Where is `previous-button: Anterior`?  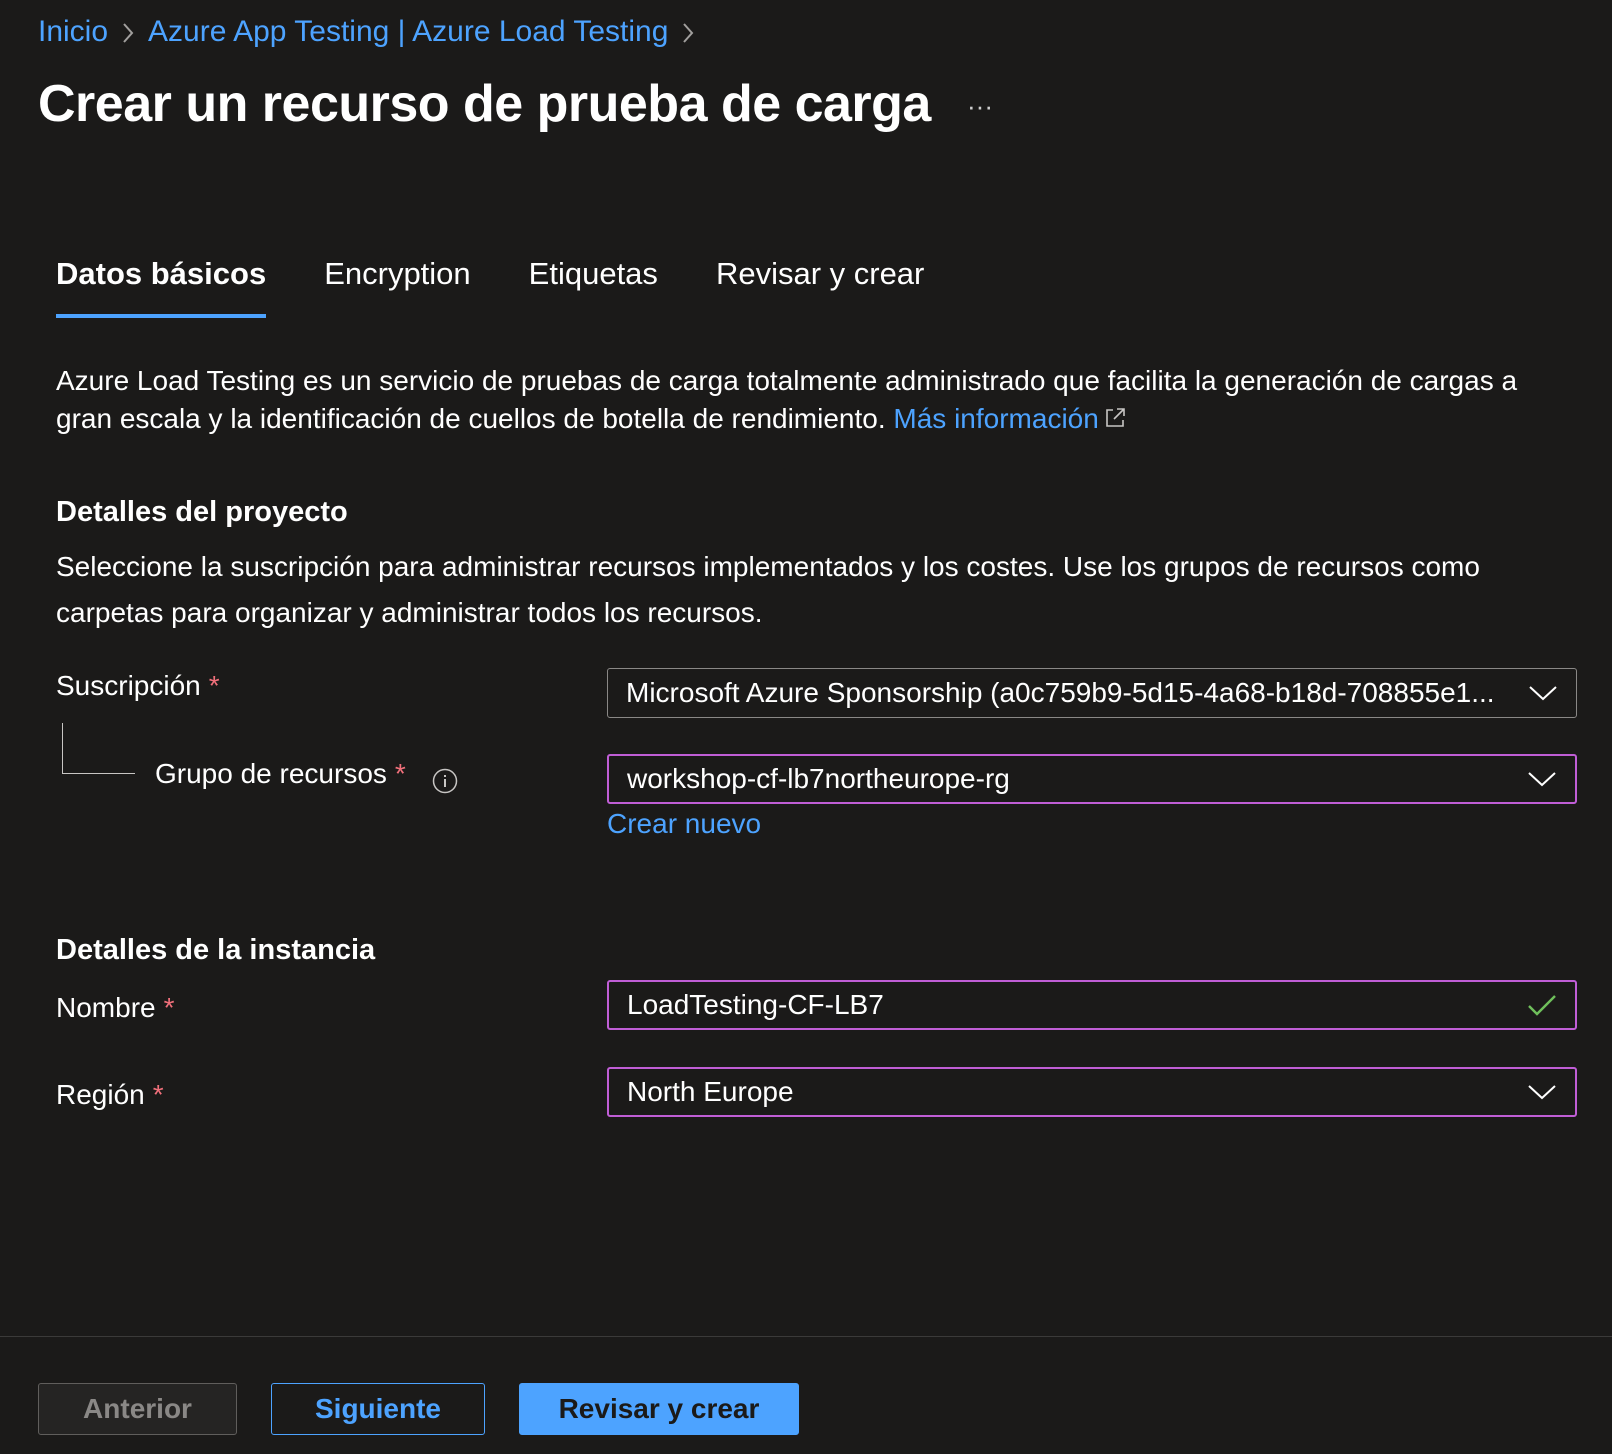
previous-button: Anterior is located at coordinates (137, 1409).